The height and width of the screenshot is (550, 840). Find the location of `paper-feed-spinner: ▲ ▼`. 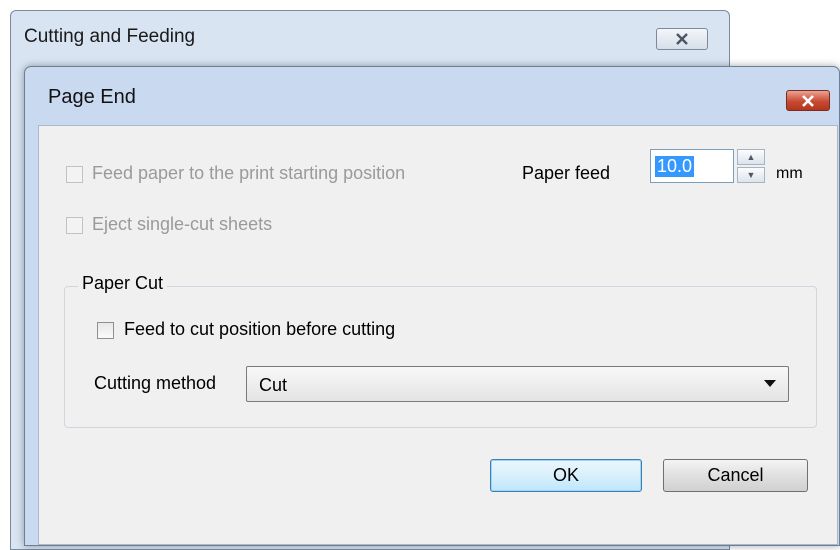

paper-feed-spinner: ▲ ▼ is located at coordinates (751, 166).